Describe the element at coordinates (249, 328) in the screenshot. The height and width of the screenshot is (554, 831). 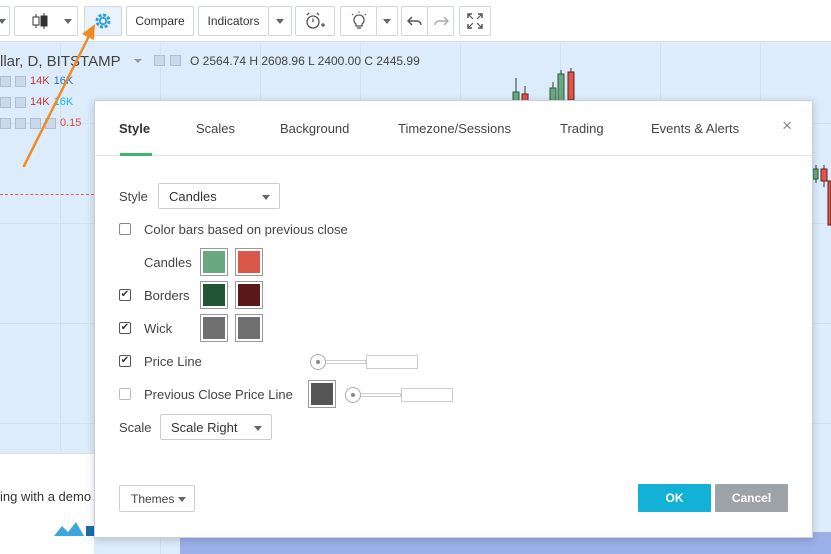
I see `wick-down-color-swatch` at that location.